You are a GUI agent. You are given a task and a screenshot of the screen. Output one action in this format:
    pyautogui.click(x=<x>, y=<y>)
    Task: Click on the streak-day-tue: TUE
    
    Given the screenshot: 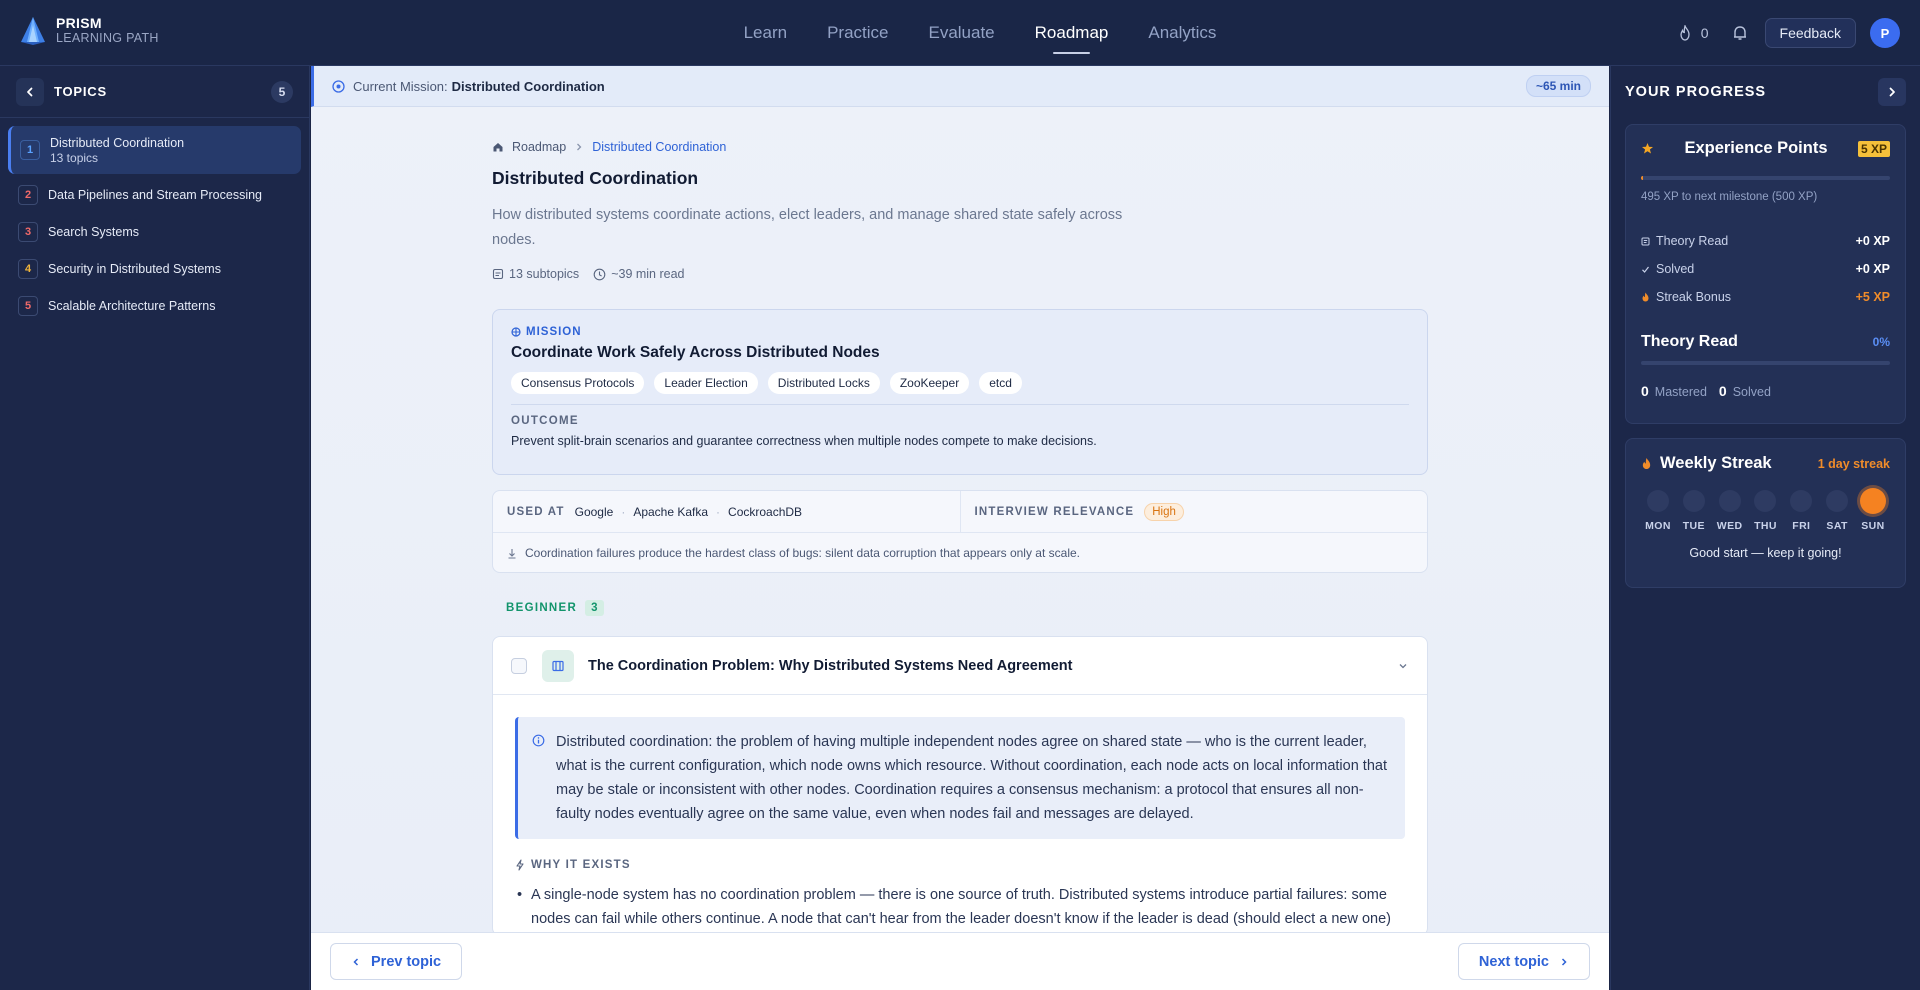 What is the action you would take?
    pyautogui.click(x=1694, y=511)
    